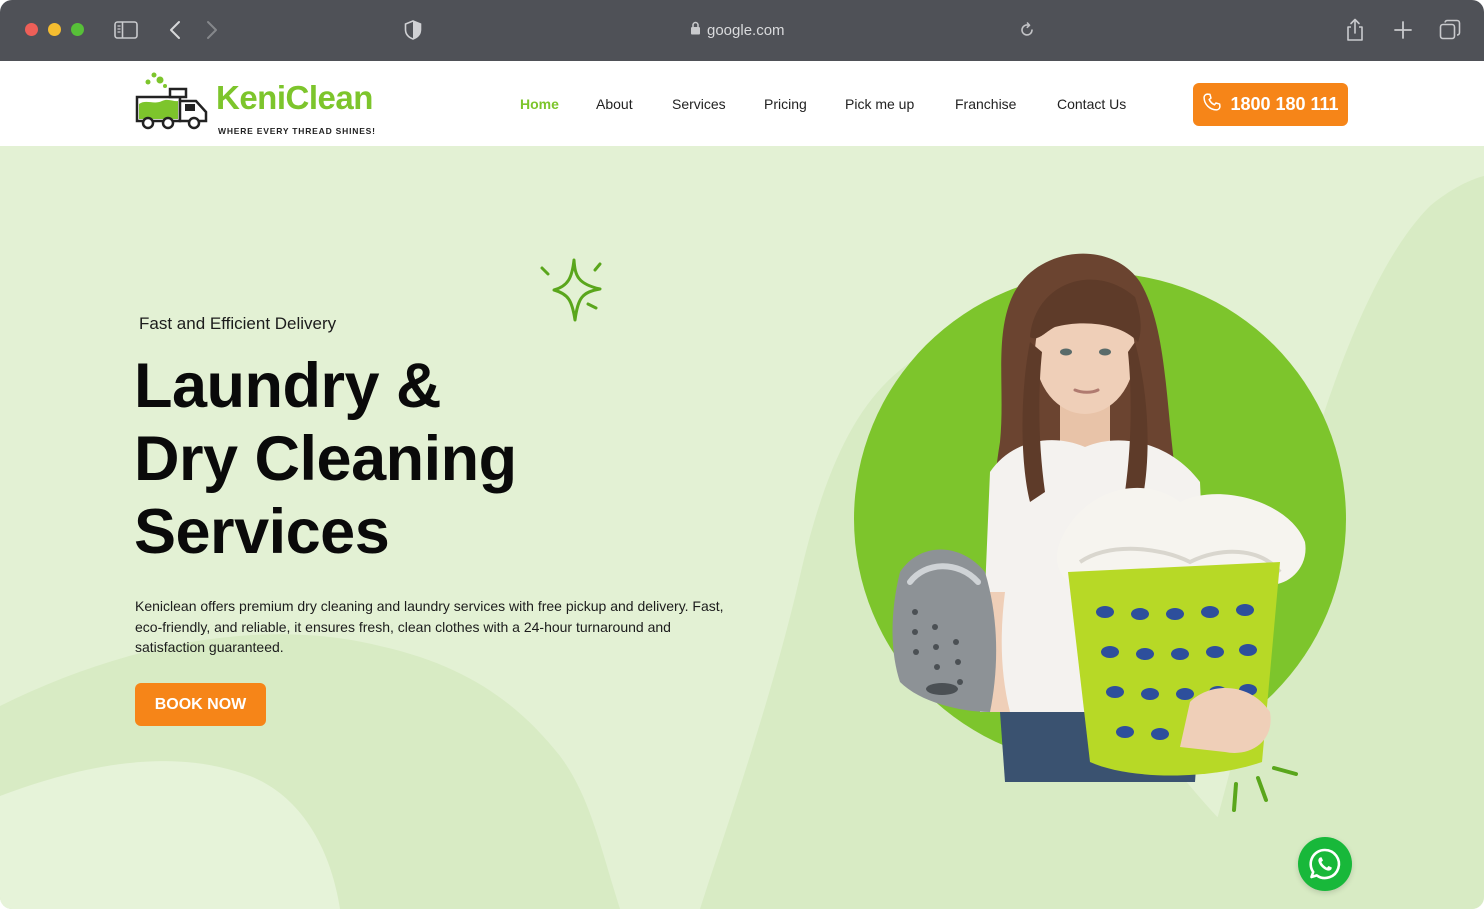  I want to click on logo-tagline: WHERE EVERY THREAD SHINES!, so click(297, 131).